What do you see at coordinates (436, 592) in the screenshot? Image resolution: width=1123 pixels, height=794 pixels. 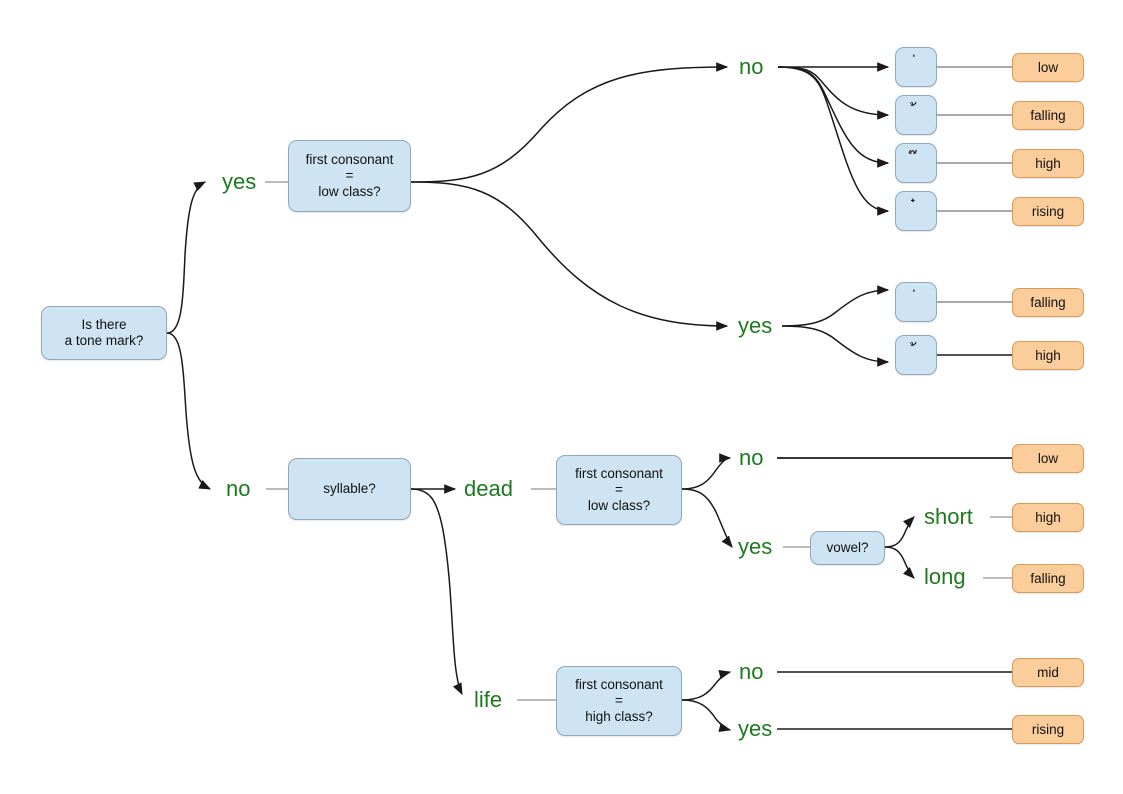 I see `edge-syllable-life` at bounding box center [436, 592].